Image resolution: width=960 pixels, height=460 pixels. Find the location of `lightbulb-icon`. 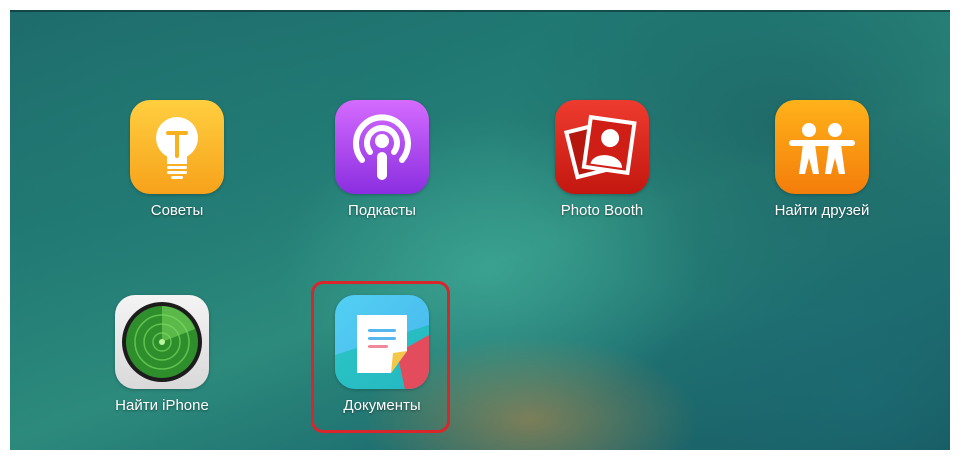

lightbulb-icon is located at coordinates (177, 147).